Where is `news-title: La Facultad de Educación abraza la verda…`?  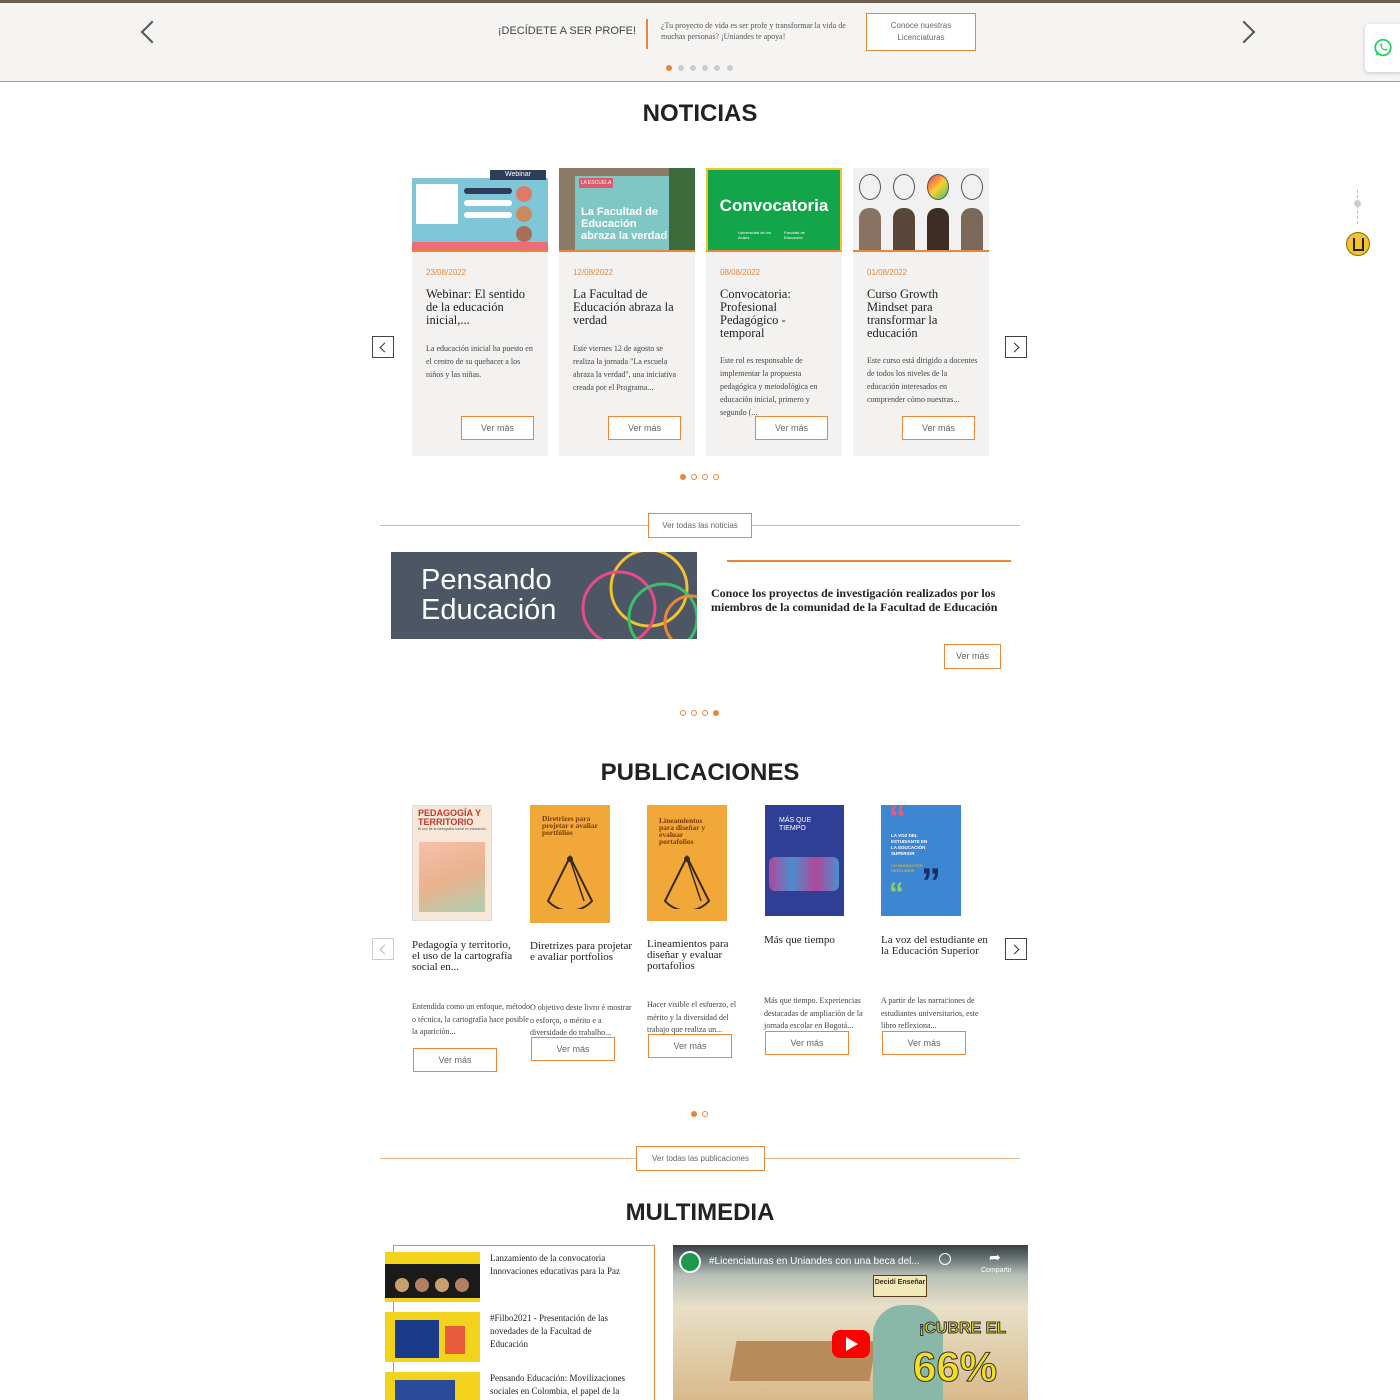
news-title: La Facultad de Educación abraza la verda… is located at coordinates (629, 307).